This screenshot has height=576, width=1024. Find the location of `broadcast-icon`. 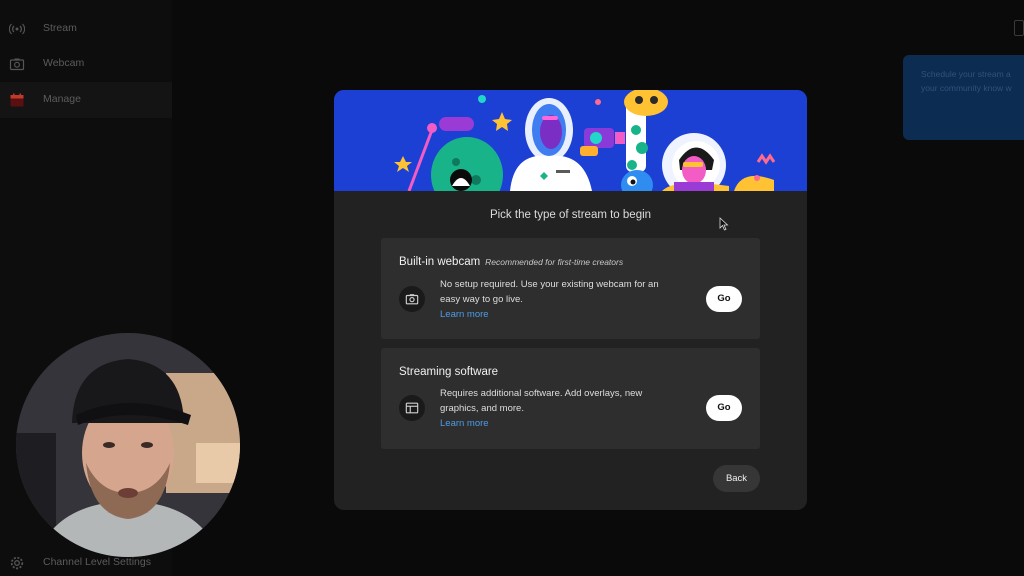

broadcast-icon is located at coordinates (17, 29).